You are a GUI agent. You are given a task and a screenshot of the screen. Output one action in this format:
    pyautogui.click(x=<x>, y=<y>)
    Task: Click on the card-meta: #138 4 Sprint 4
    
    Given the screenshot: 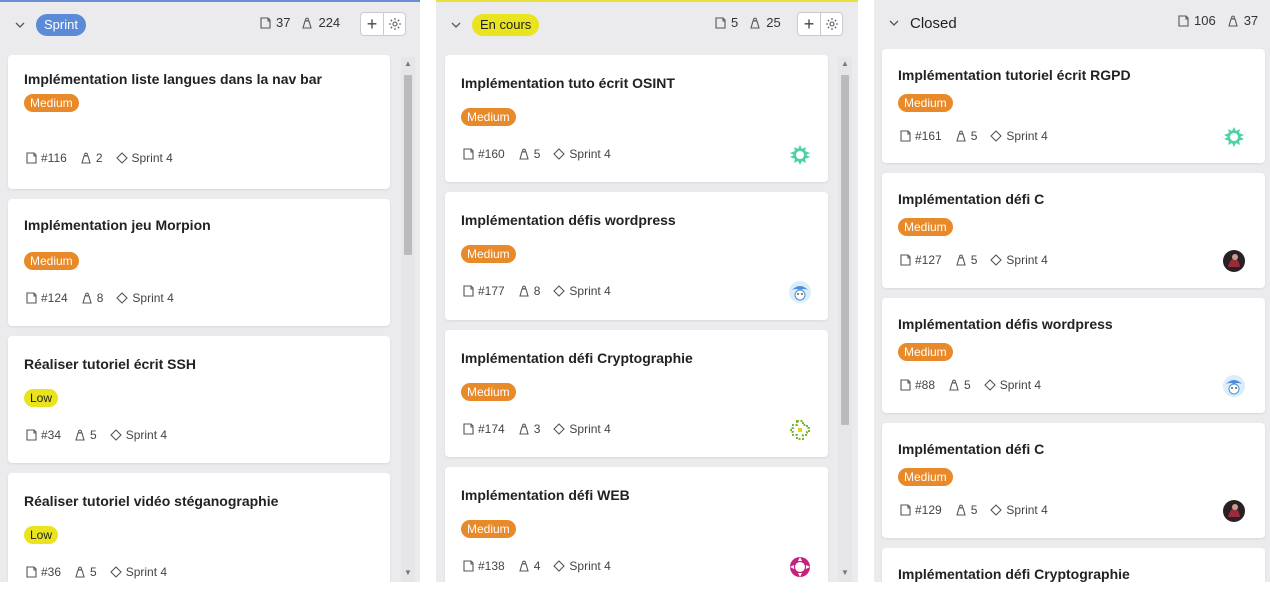 What is the action you would take?
    pyautogui.click(x=536, y=566)
    